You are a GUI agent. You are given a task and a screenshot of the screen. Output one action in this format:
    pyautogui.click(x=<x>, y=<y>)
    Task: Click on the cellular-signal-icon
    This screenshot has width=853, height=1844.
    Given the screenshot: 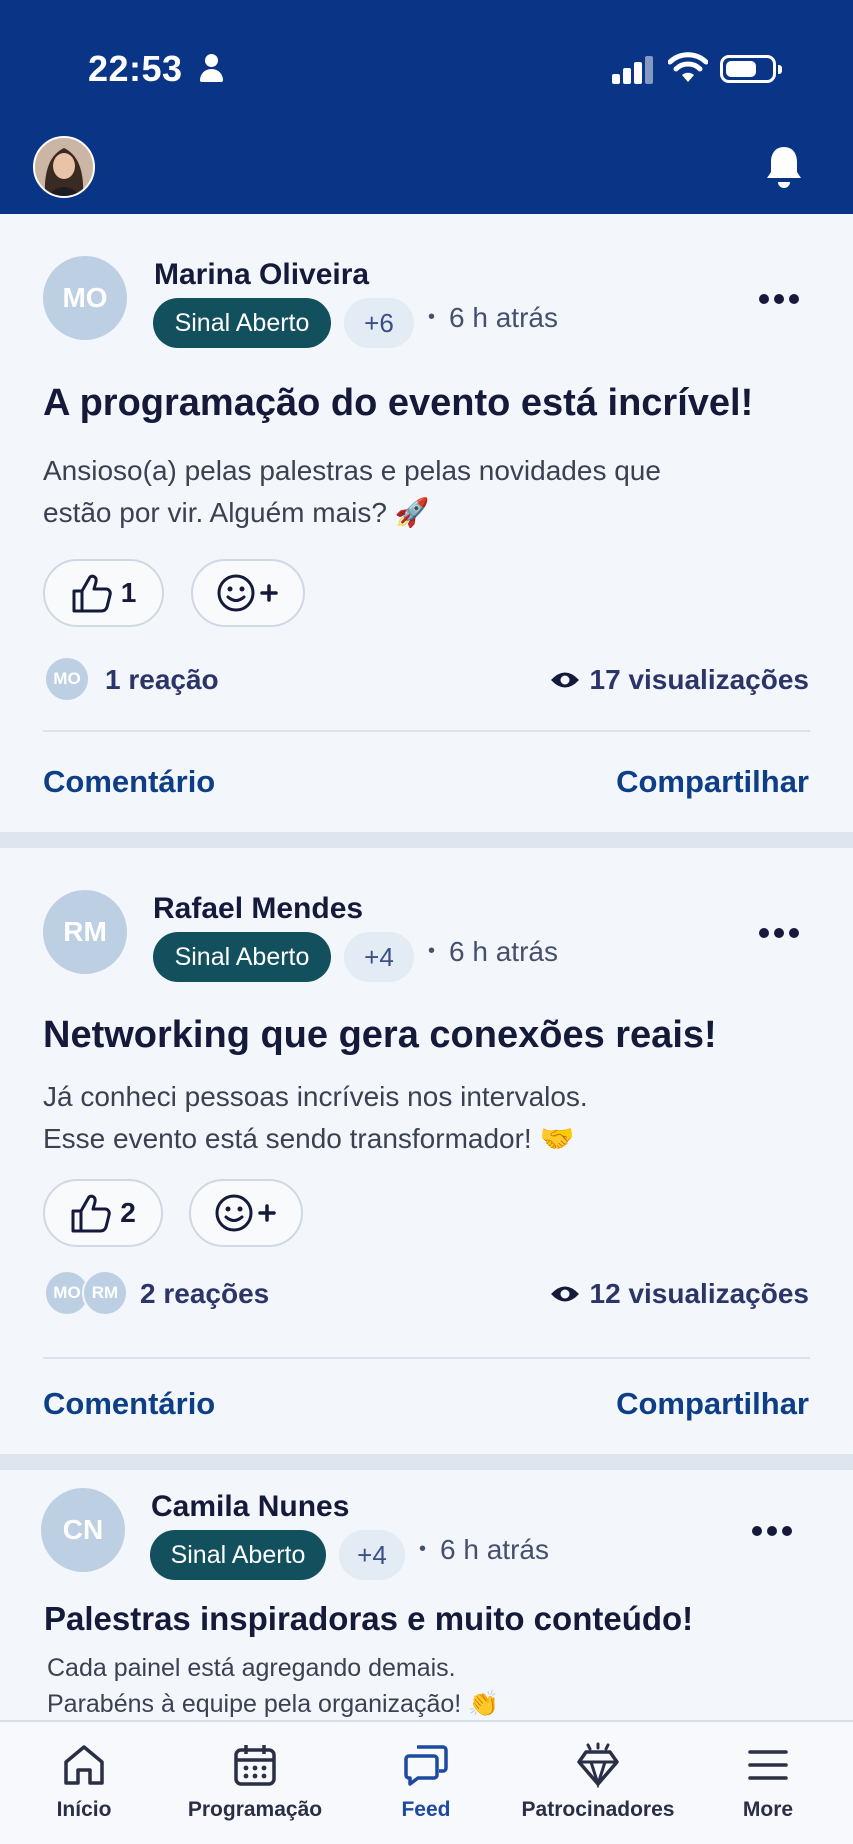 What is the action you would take?
    pyautogui.click(x=633, y=70)
    